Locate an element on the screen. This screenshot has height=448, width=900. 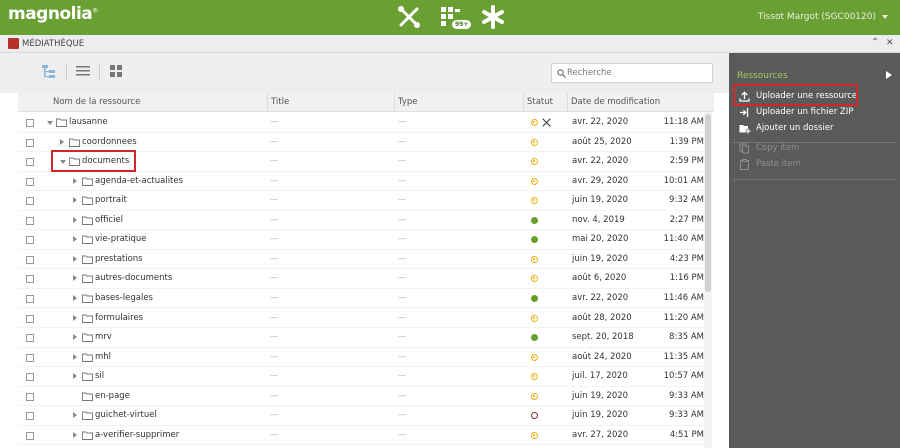
table-row: en-page — — juin 19, 2020 9:33 AM is located at coordinates (361, 397).